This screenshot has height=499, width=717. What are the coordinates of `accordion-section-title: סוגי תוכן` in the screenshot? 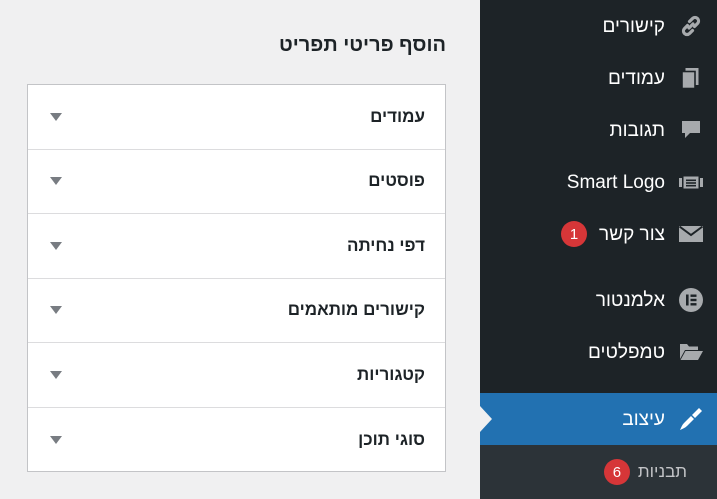 It's located at (391, 439).